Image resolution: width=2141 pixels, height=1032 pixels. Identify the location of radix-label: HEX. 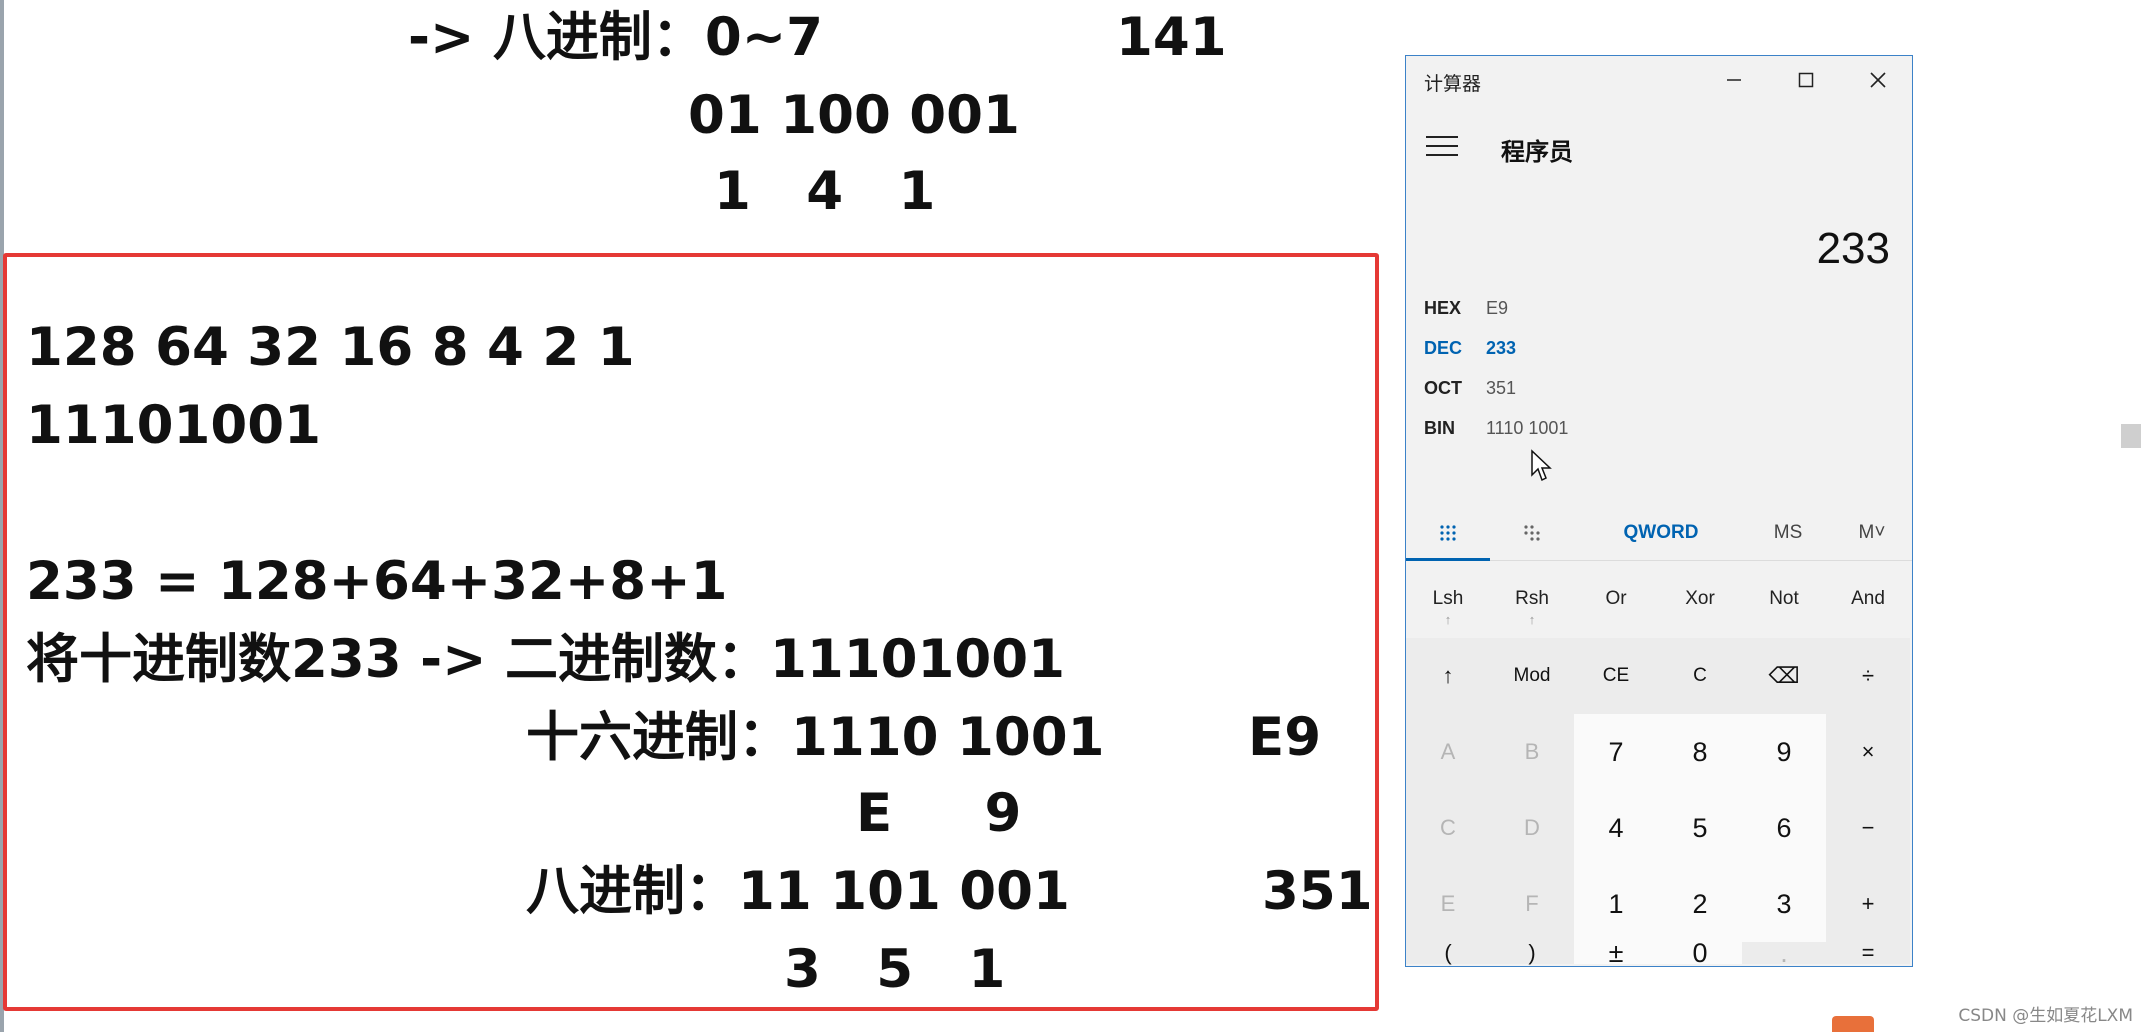
(1443, 308).